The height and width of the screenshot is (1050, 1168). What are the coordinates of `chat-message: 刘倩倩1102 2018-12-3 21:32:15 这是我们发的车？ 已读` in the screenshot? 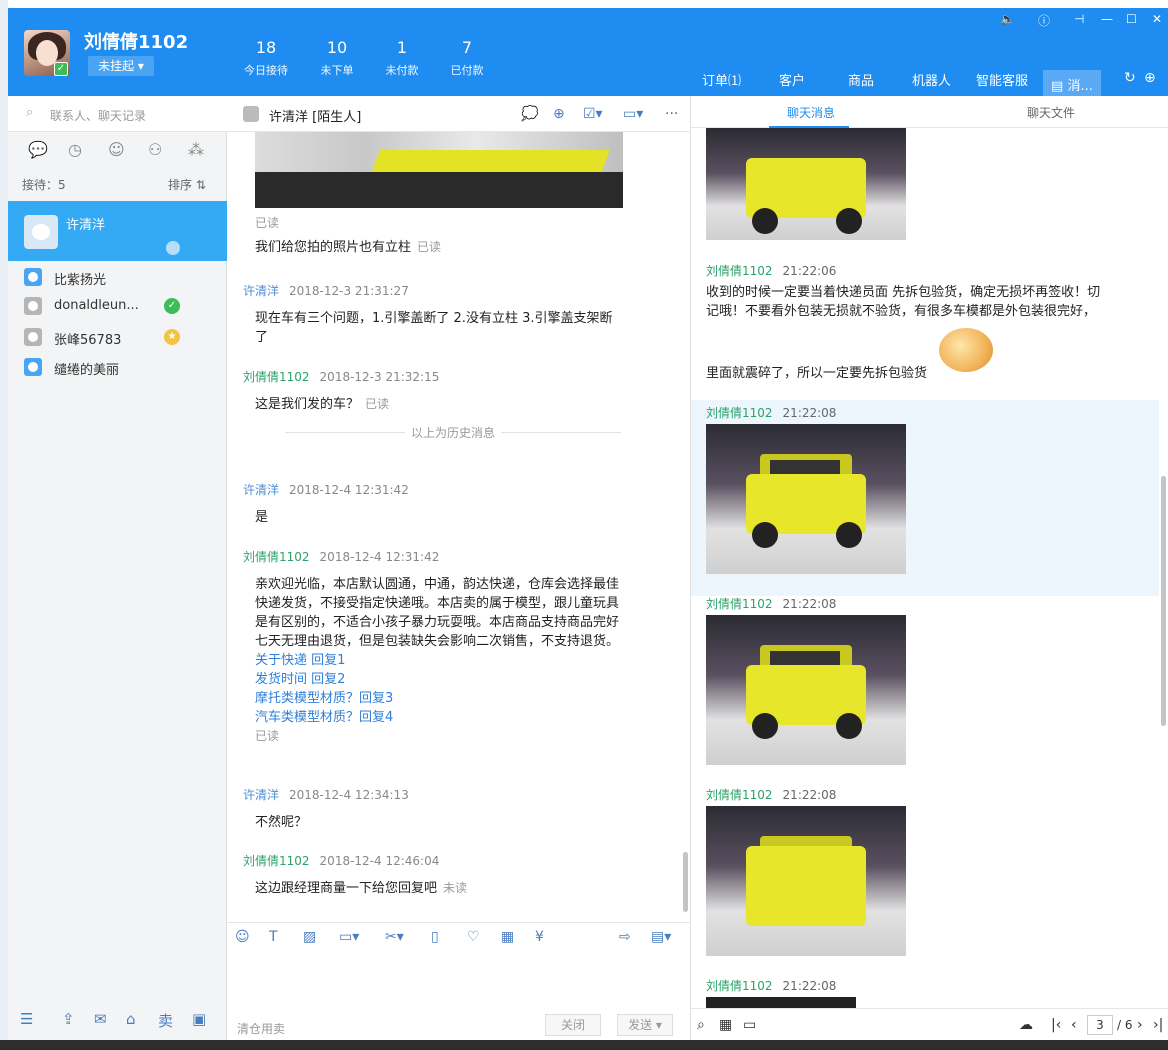 It's located at (341, 391).